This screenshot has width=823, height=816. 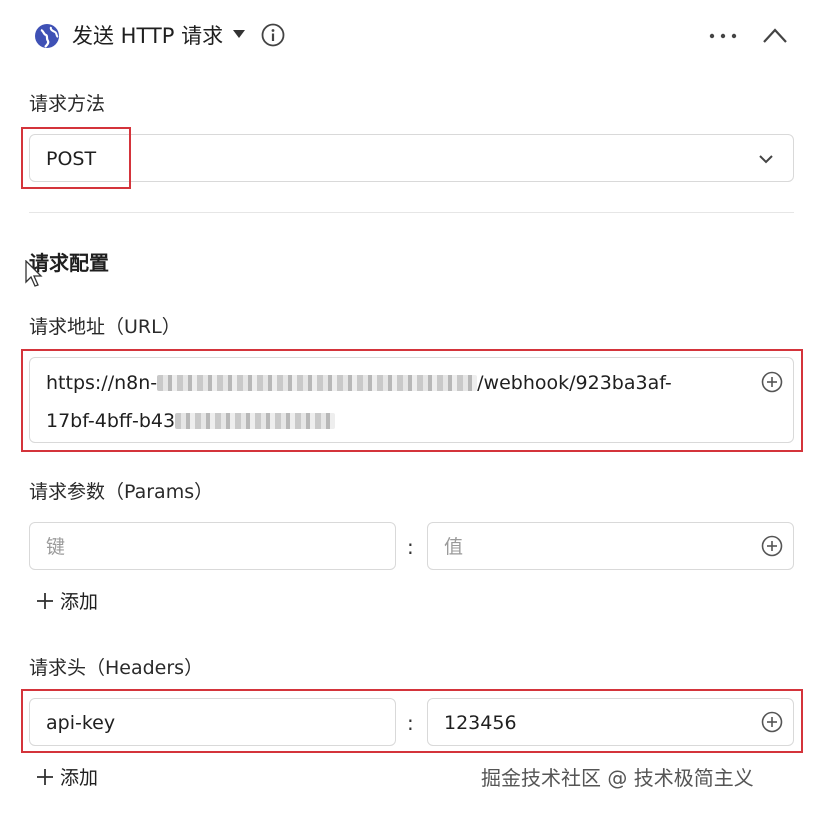 I want to click on method-select: POST, so click(x=411, y=158).